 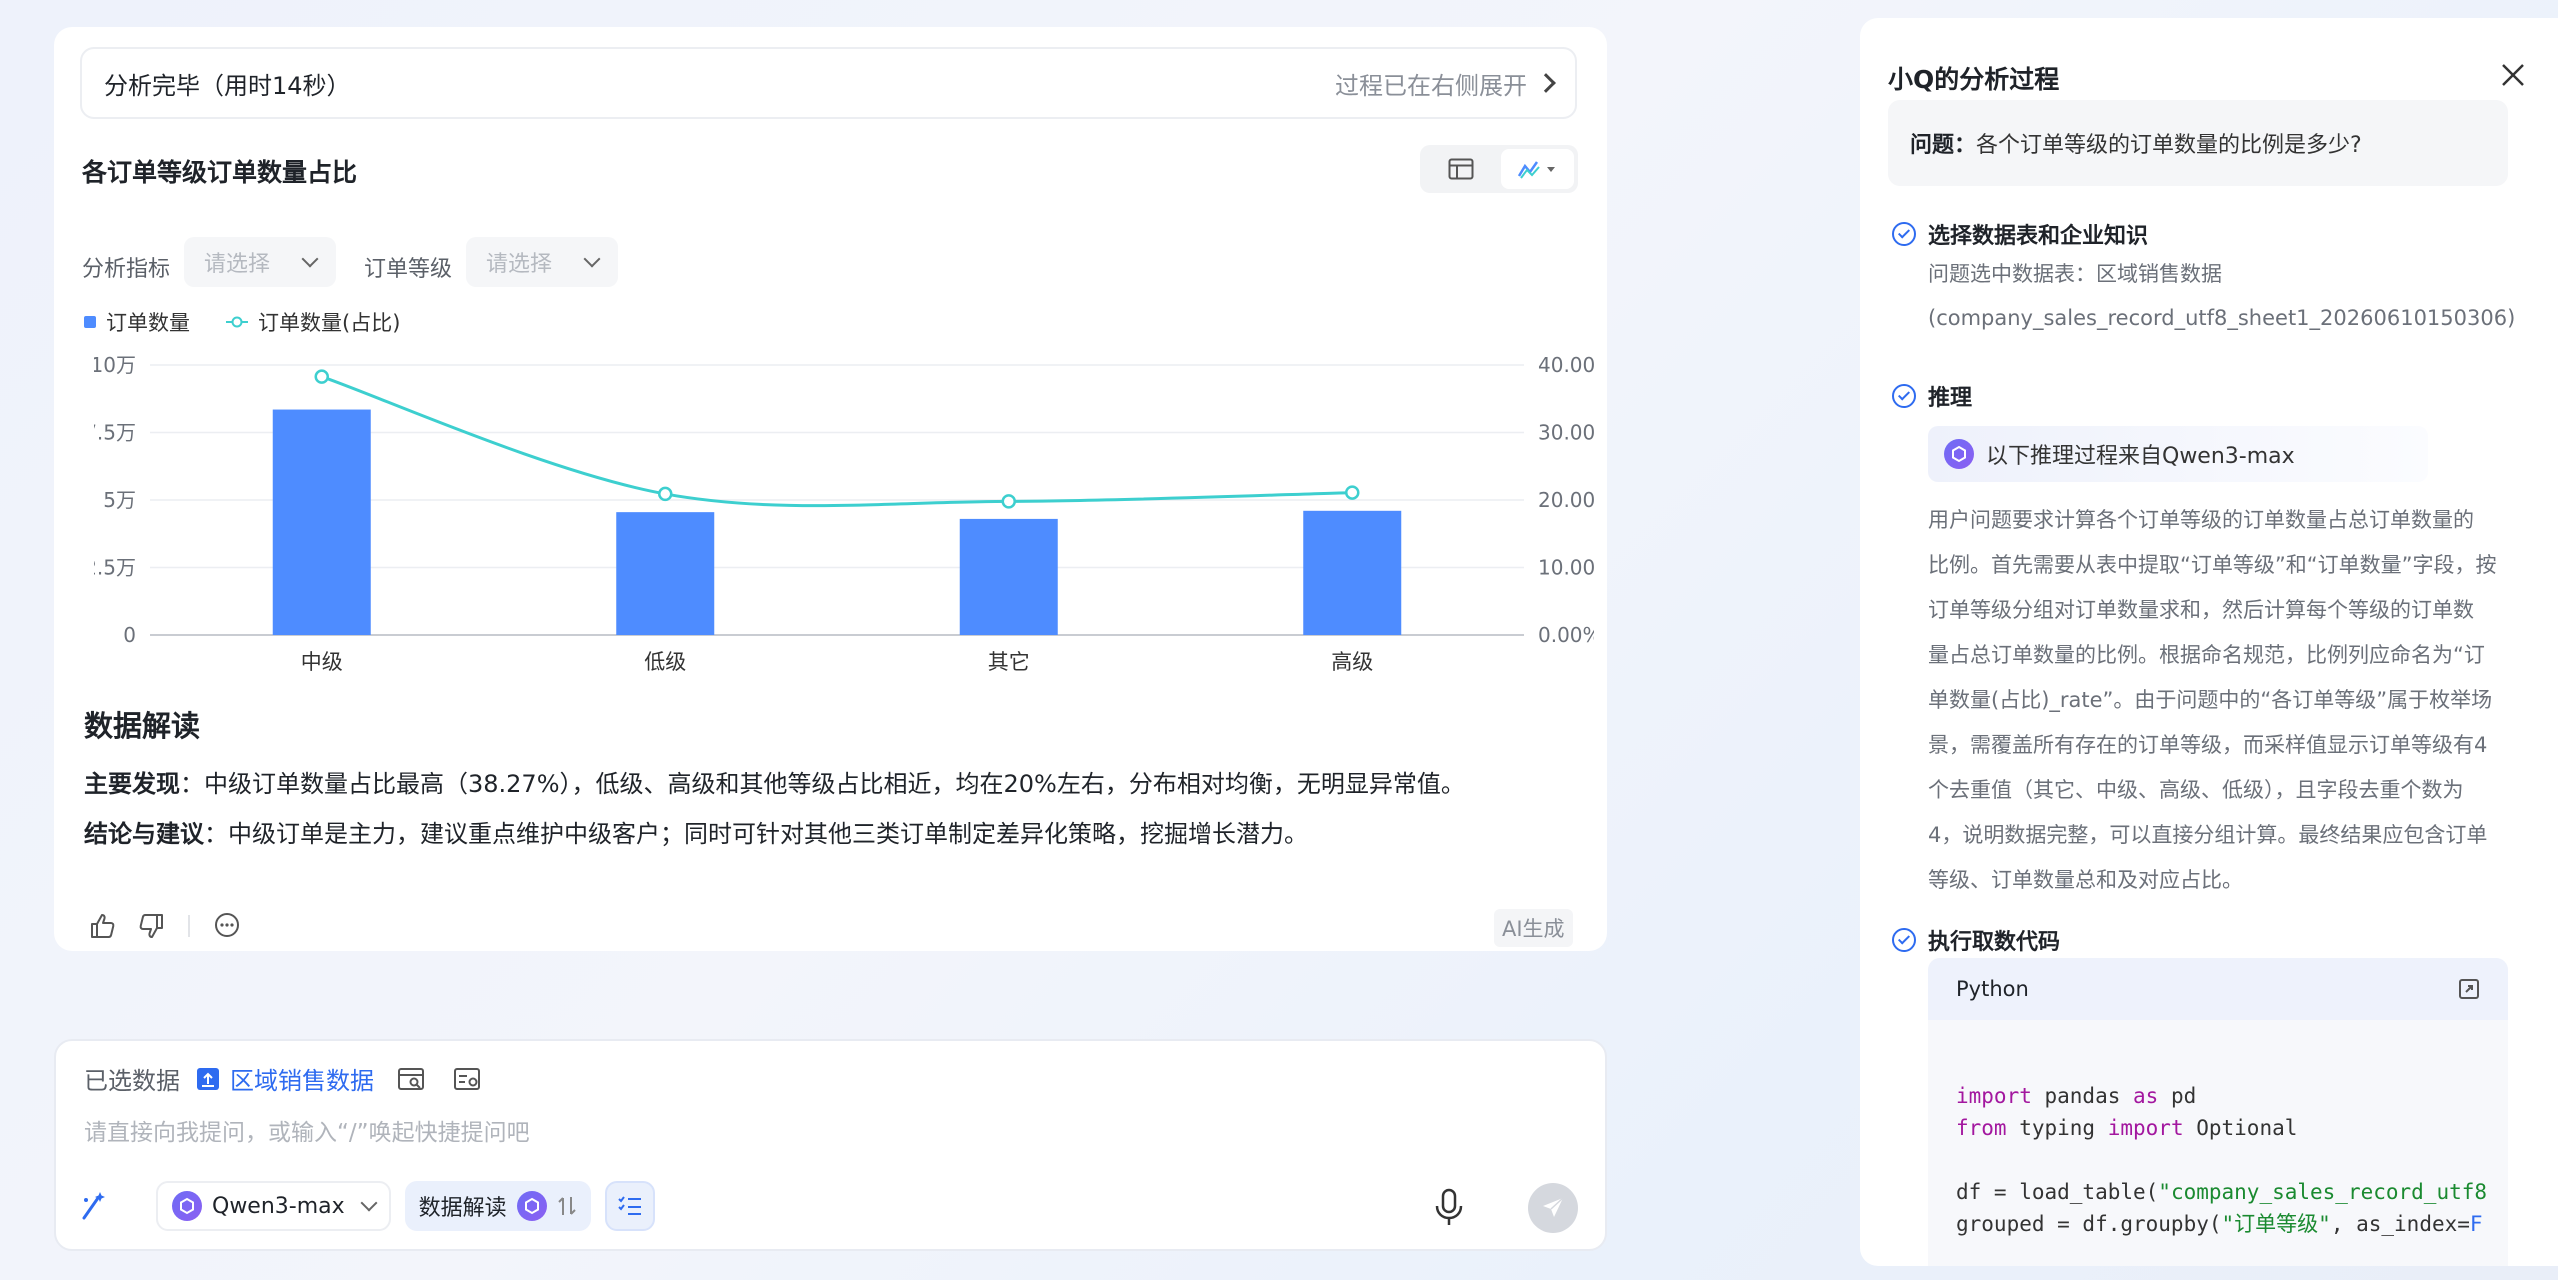 What do you see at coordinates (189, 926) in the screenshot?
I see `feedback-divider` at bounding box center [189, 926].